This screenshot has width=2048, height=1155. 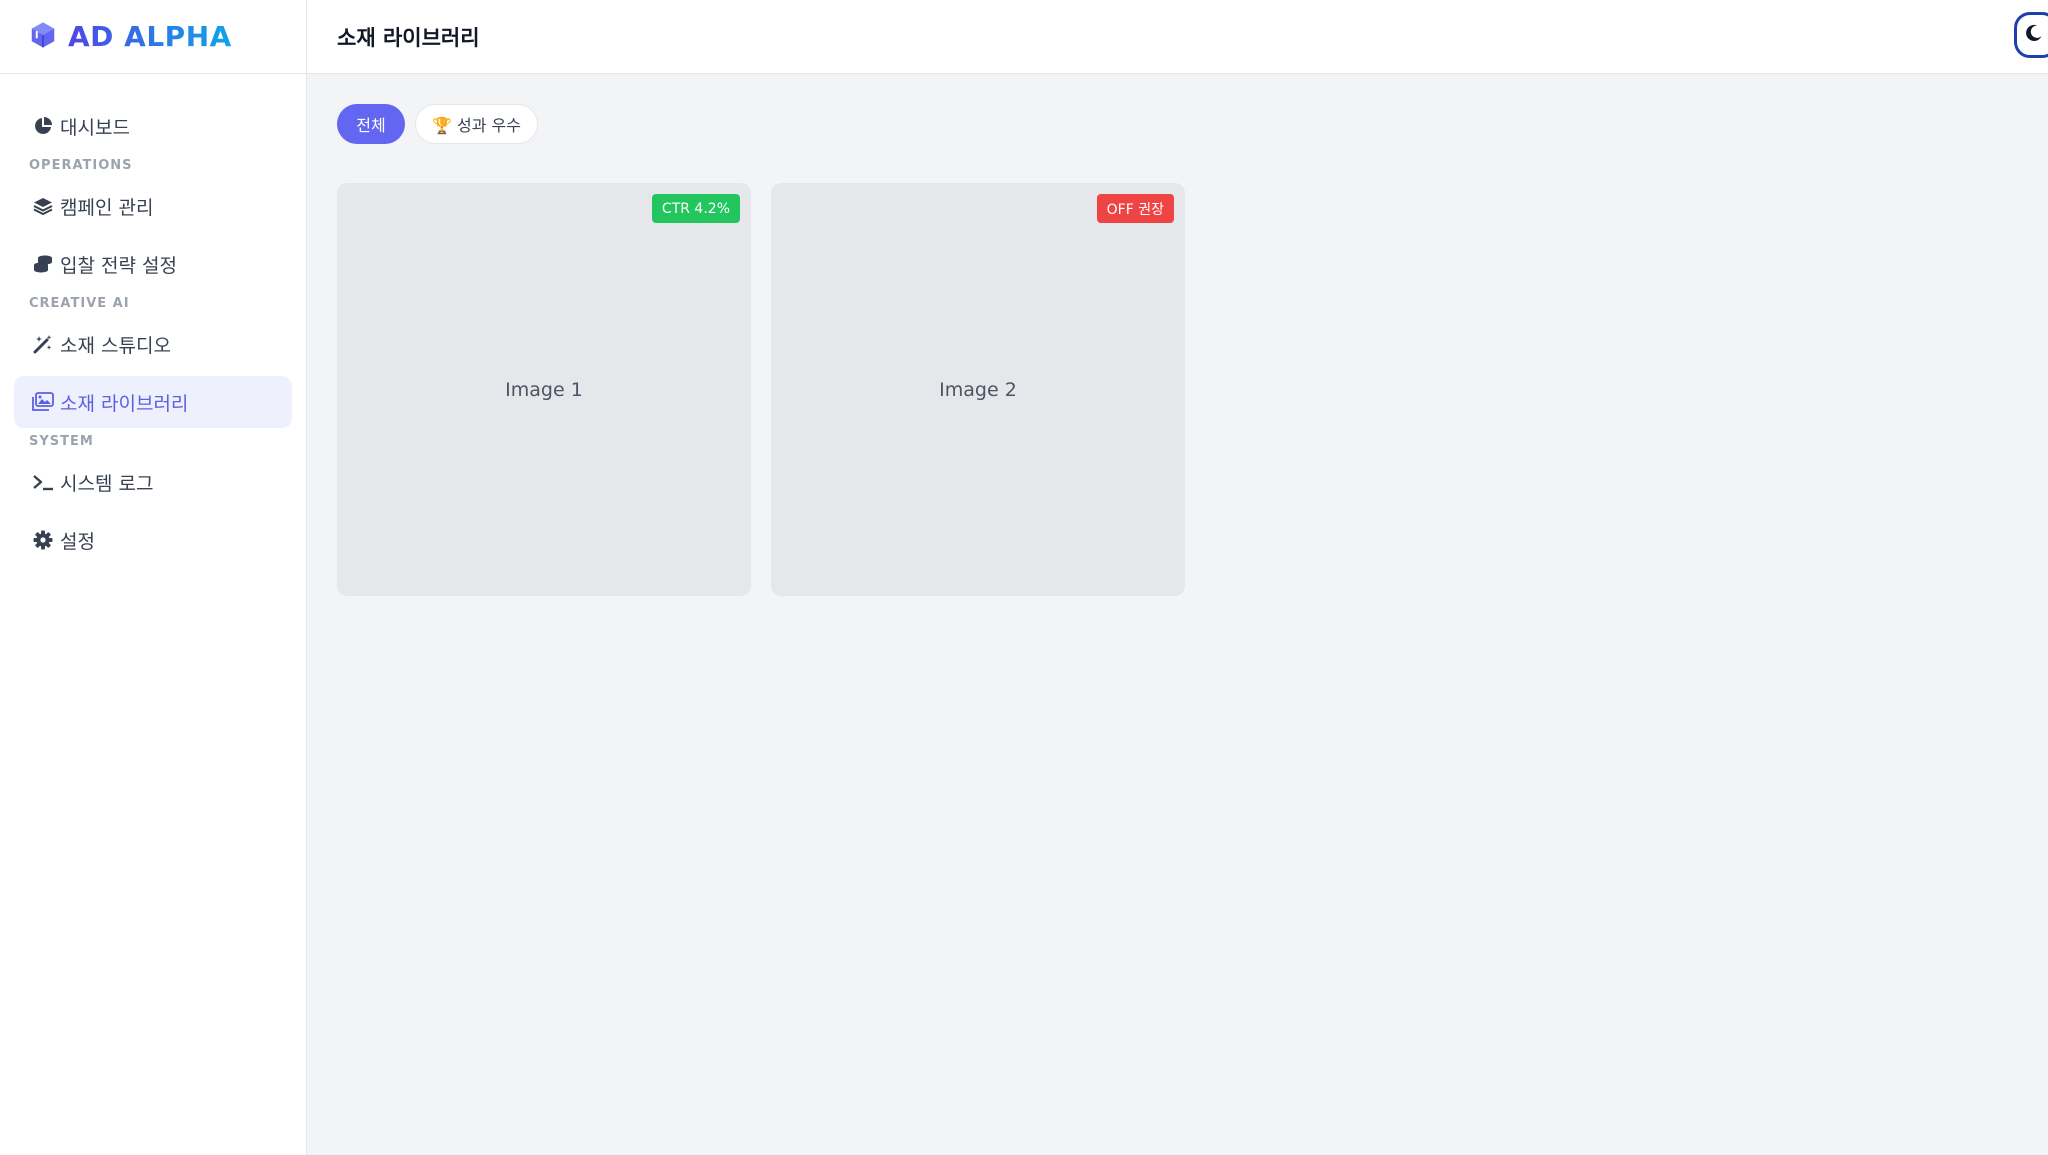 I want to click on image-placeholder-label: Image 1, so click(x=544, y=389).